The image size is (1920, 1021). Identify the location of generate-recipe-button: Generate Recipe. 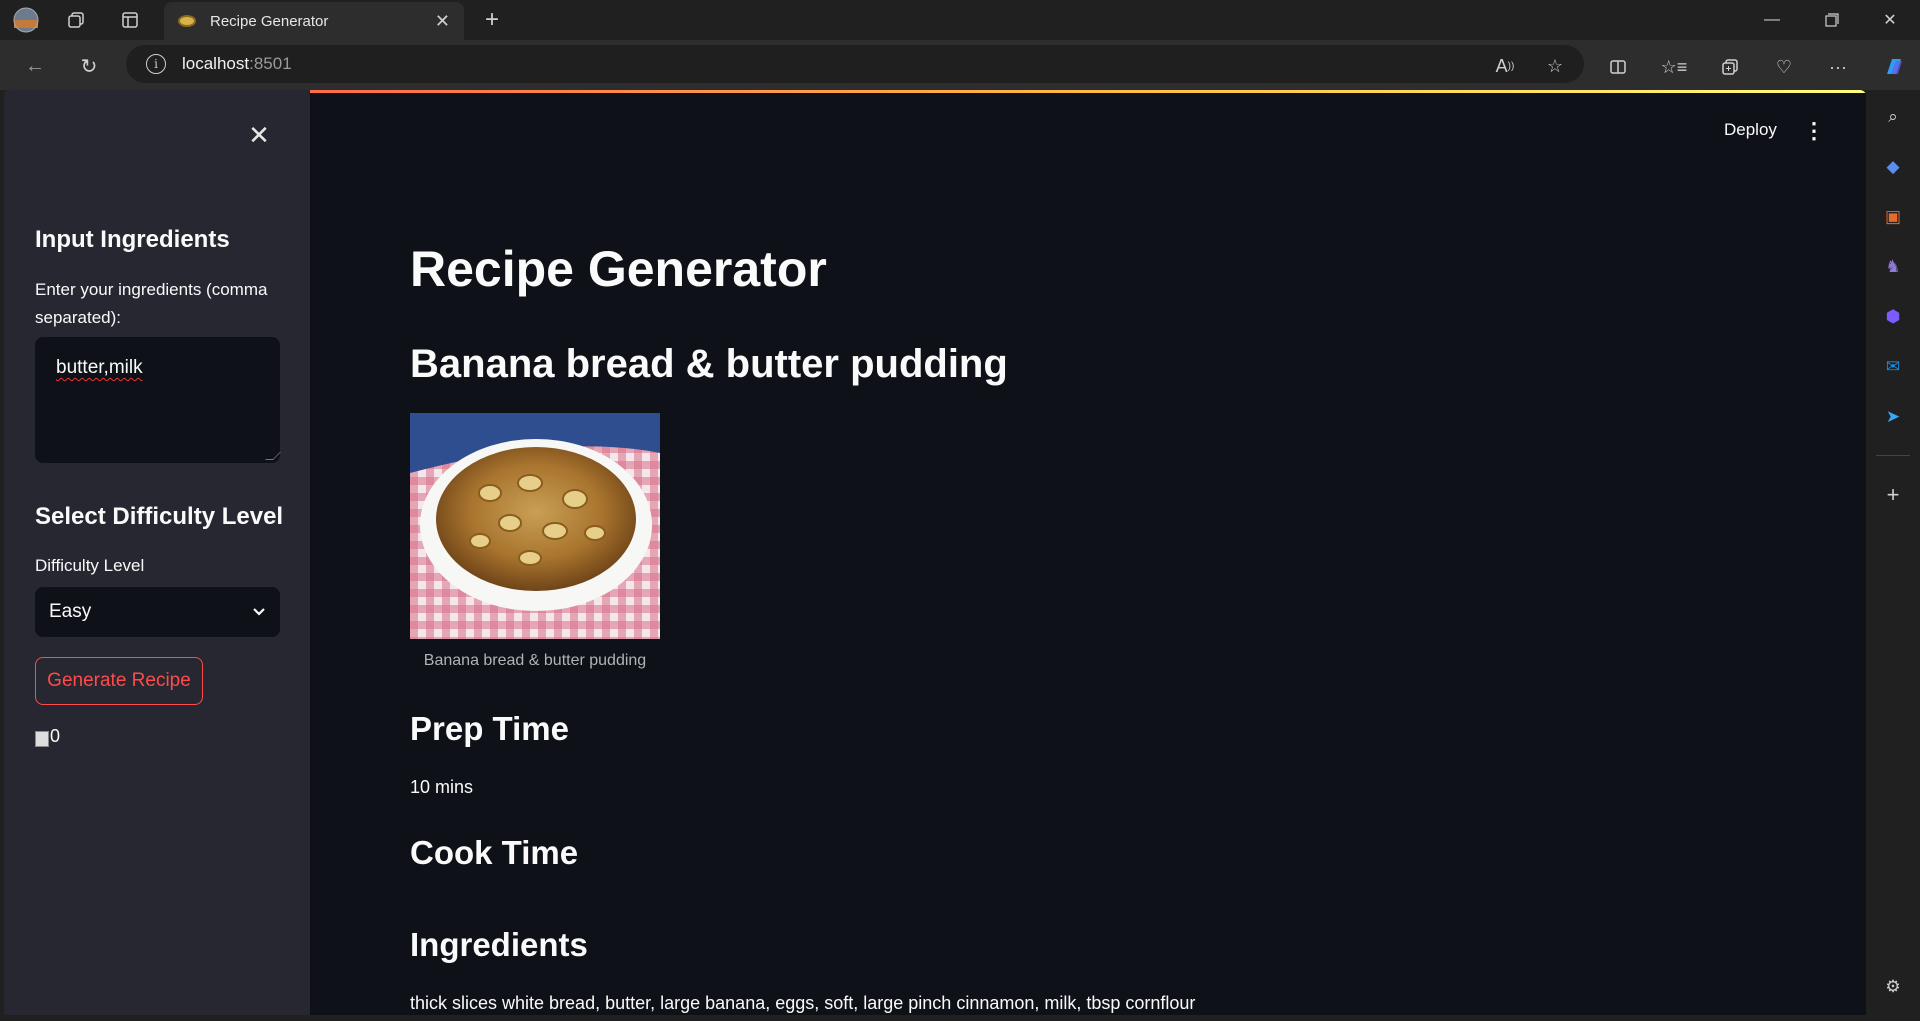
(119, 681).